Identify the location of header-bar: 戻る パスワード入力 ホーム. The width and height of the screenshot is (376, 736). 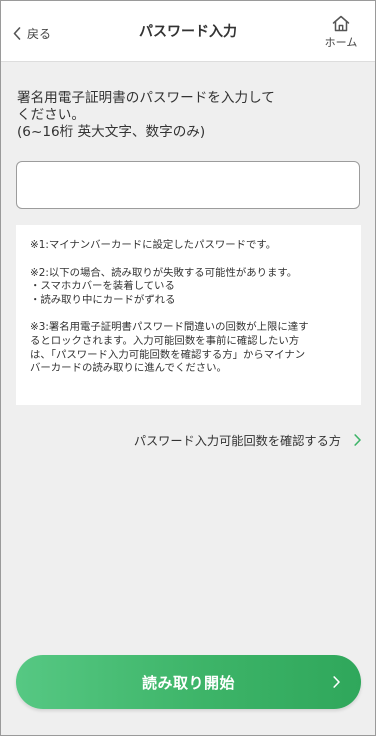
(188, 31).